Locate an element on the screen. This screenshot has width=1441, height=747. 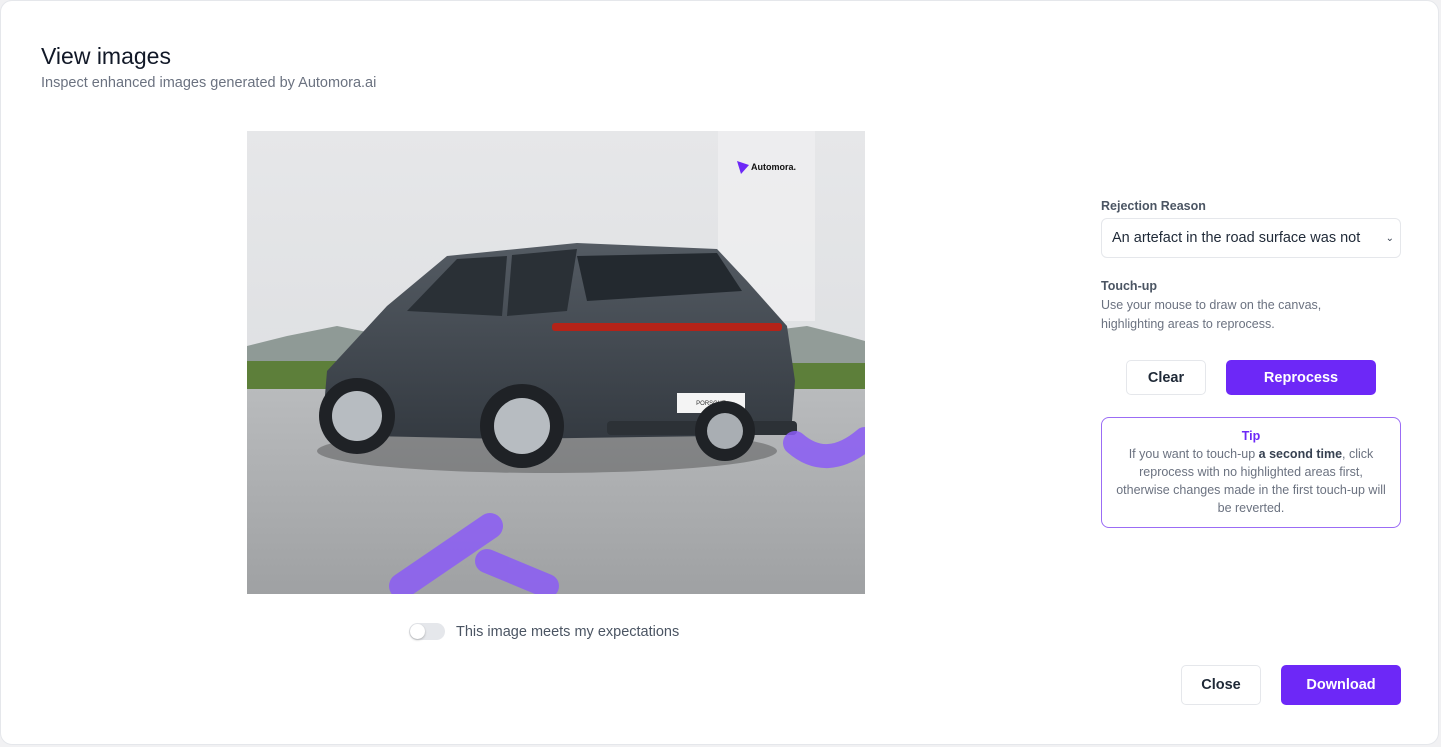
expectations-toggle is located at coordinates (427, 631).